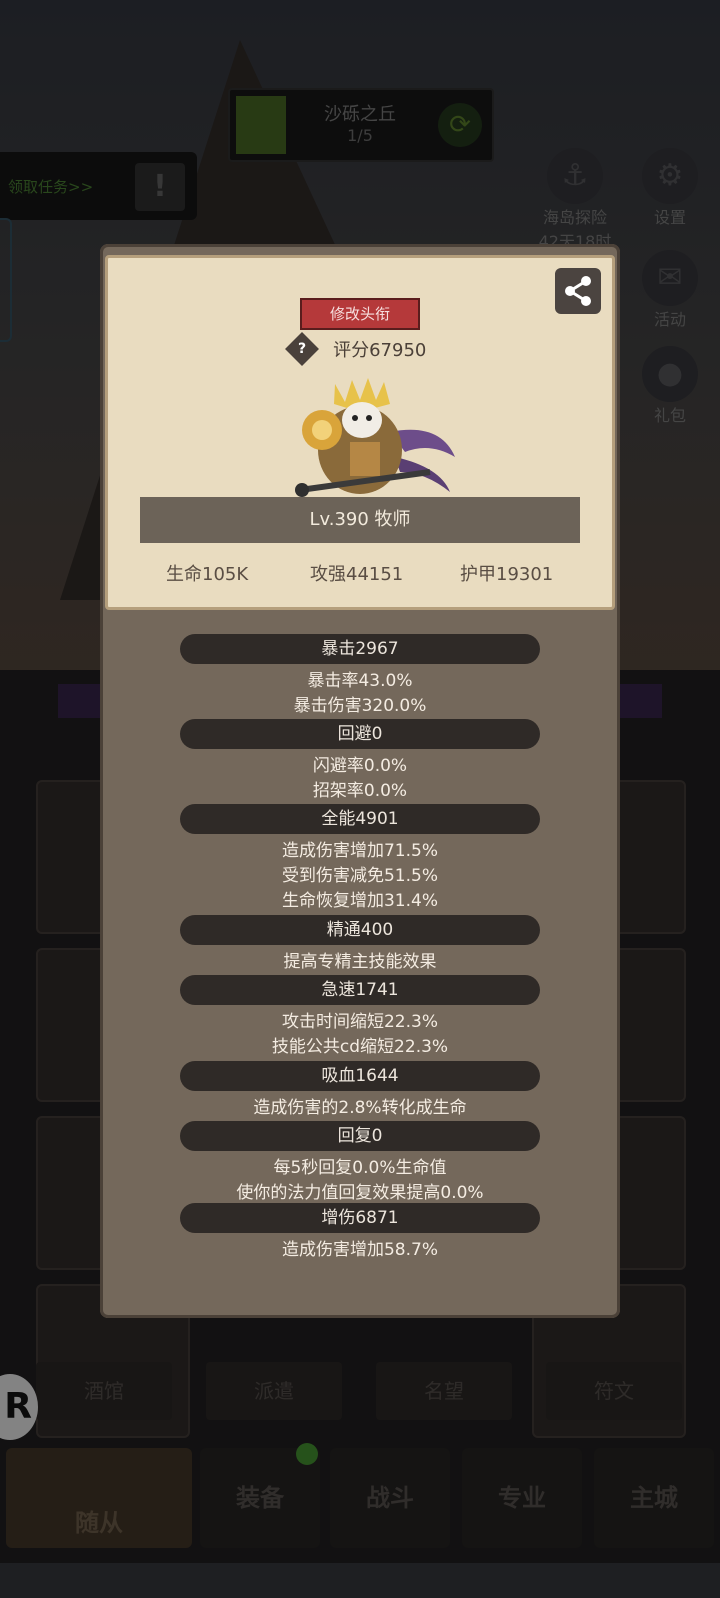 Image resolution: width=720 pixels, height=1598 pixels. What do you see at coordinates (360, 706) in the screenshot?
I see `stat-line: 暴击伤害320.0%` at bounding box center [360, 706].